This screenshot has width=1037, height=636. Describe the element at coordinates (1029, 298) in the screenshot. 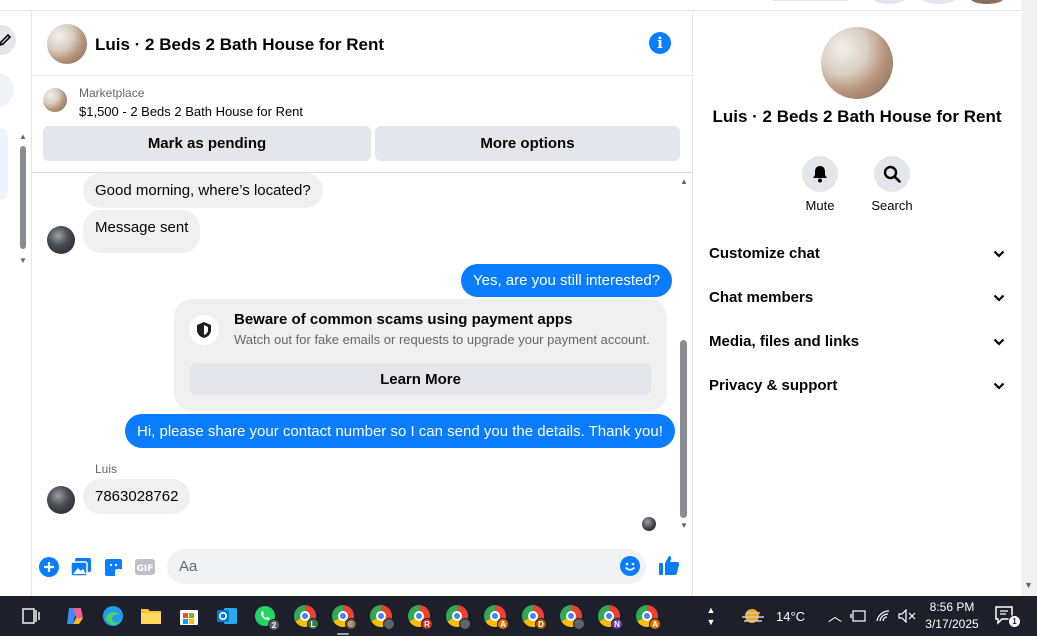

I see `page-scrollbar: ▼` at that location.